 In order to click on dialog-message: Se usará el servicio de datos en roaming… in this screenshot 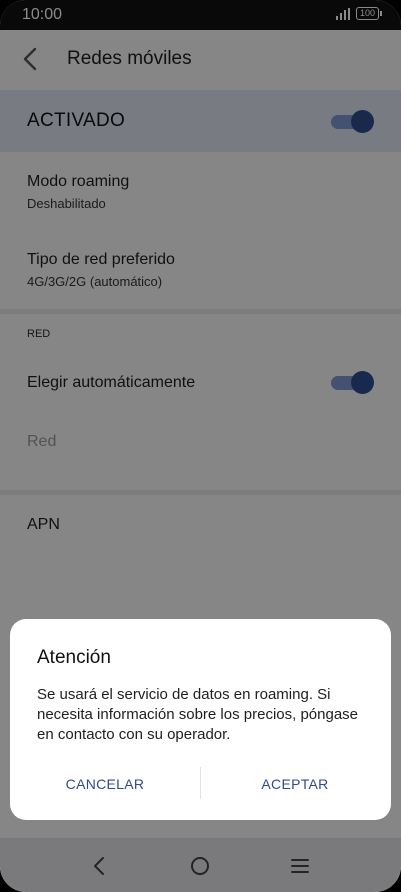, I will do `click(198, 714)`.